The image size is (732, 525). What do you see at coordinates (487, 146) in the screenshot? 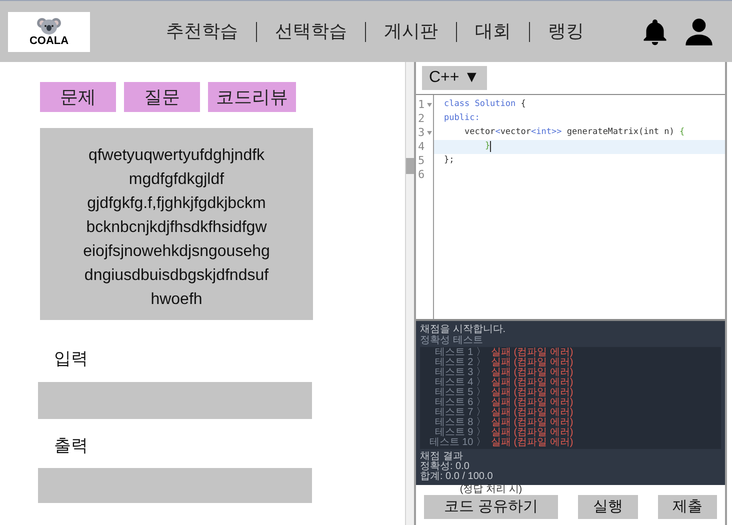
I see `code-line: }` at bounding box center [487, 146].